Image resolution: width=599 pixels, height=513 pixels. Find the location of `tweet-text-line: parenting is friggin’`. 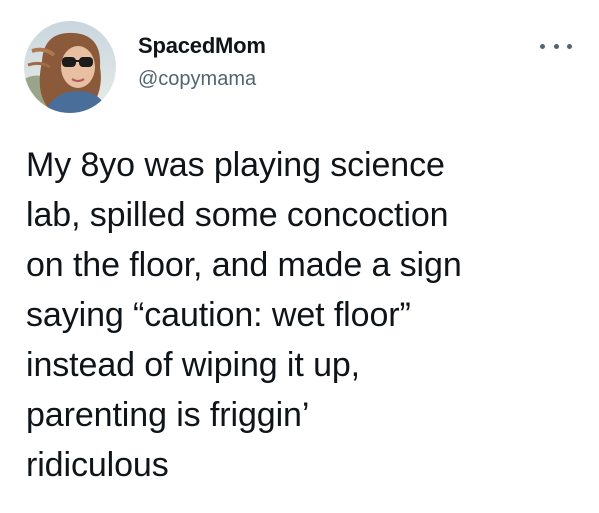

tweet-text-line: parenting is friggin’ is located at coordinates (168, 415).